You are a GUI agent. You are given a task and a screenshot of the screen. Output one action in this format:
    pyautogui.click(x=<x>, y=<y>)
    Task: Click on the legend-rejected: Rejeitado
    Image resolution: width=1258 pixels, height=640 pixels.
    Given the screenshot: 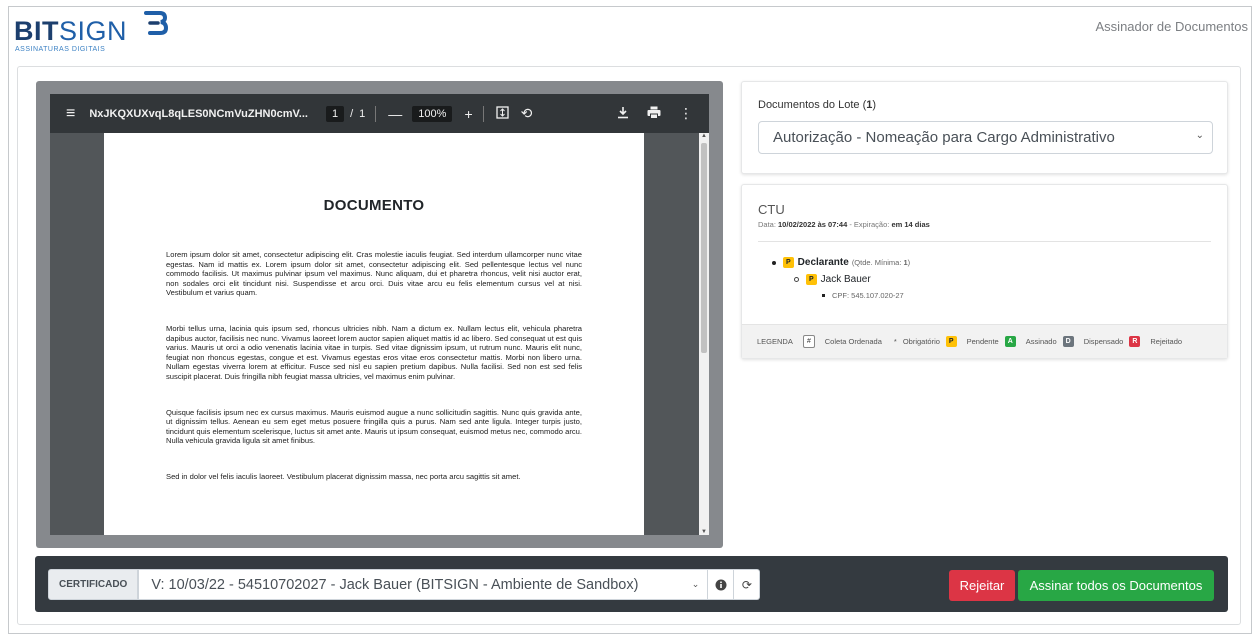 What is the action you would take?
    pyautogui.click(x=1166, y=341)
    